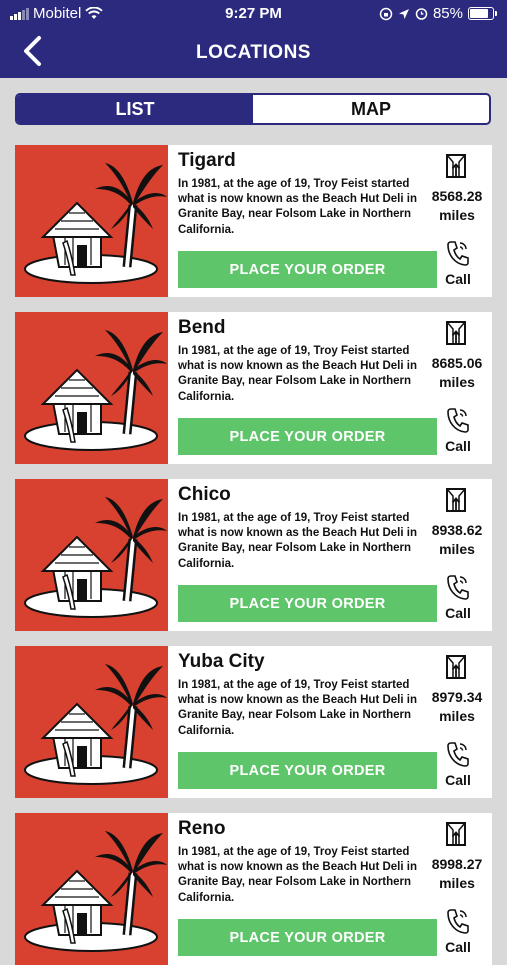  What do you see at coordinates (457, 697) in the screenshot?
I see `distance-value: 8979.34` at bounding box center [457, 697].